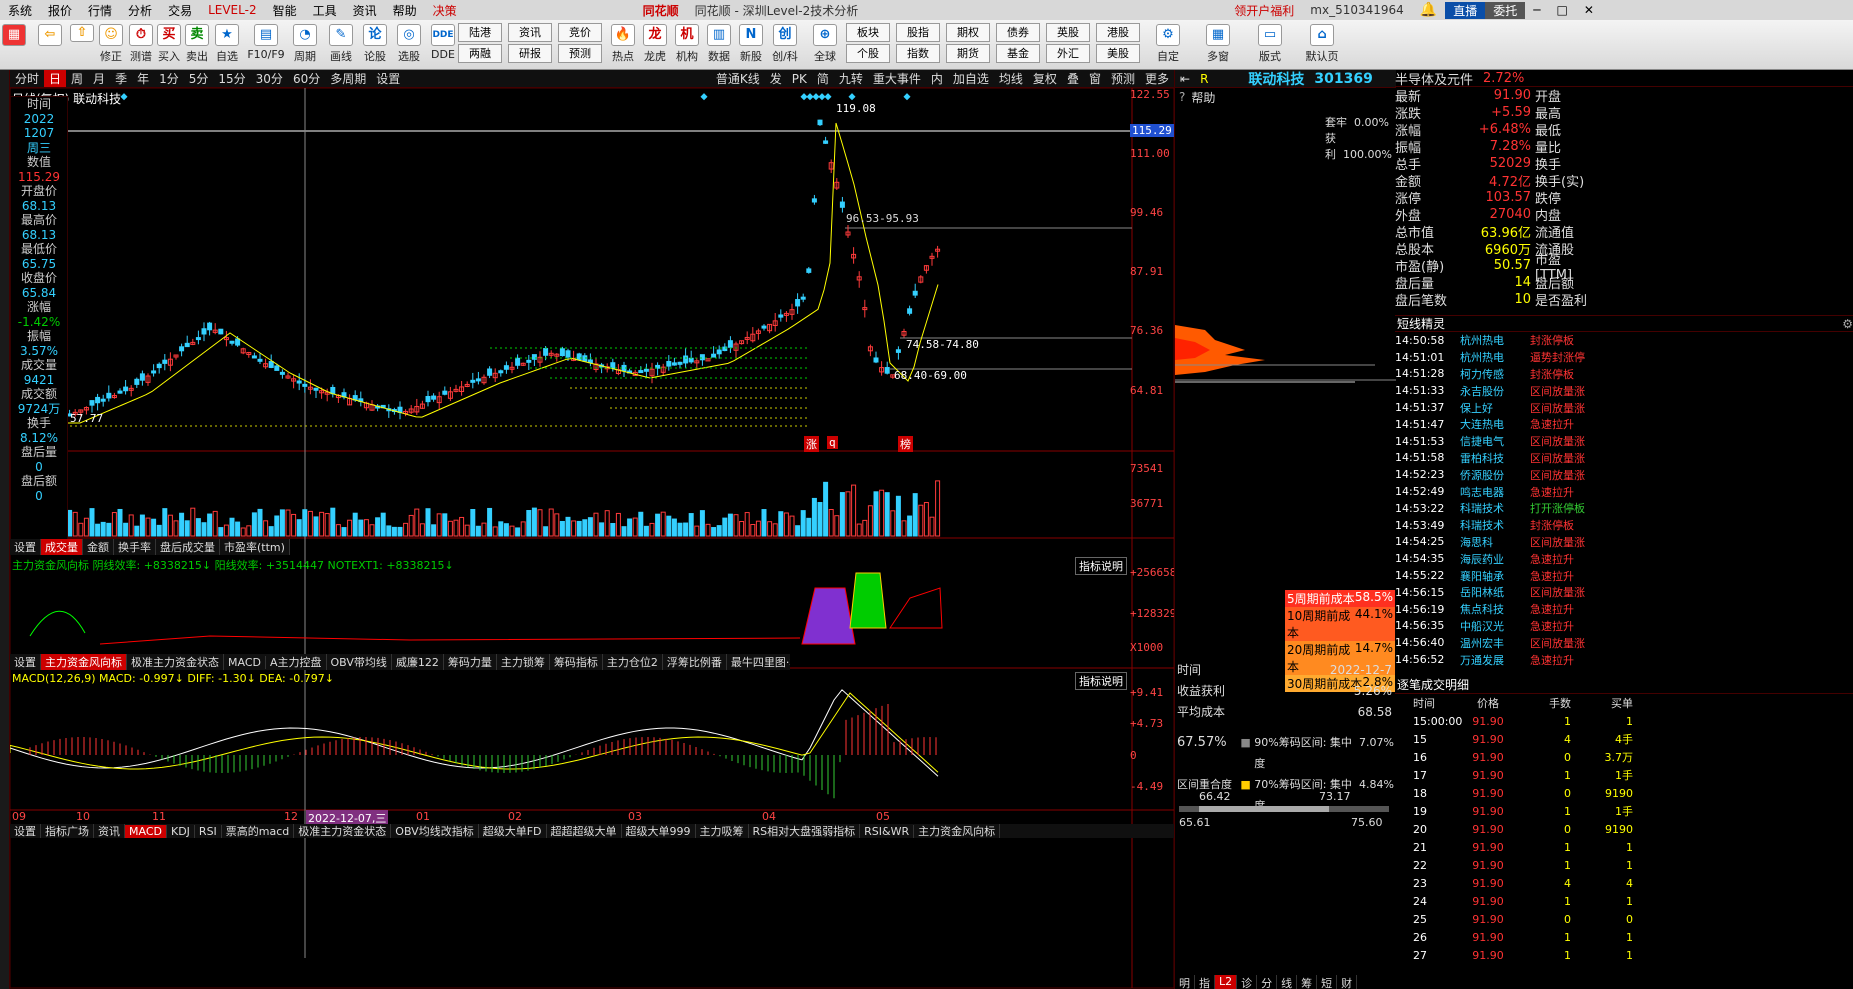  Describe the element at coordinates (375, 44) in the screenshot. I see `discuss-button: 论论股` at that location.